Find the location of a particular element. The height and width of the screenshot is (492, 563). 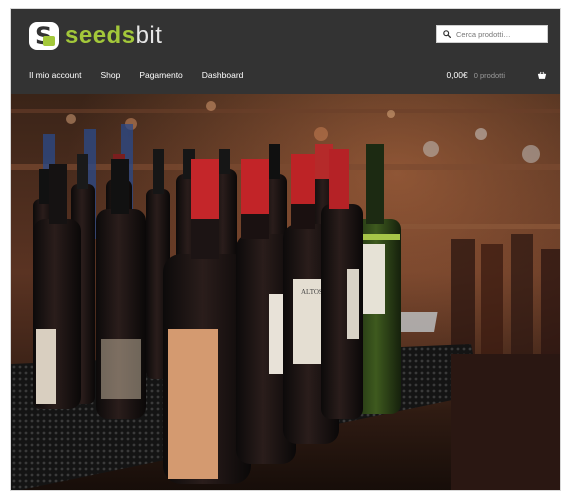

logo-text: seedsbit is located at coordinates (113, 36).